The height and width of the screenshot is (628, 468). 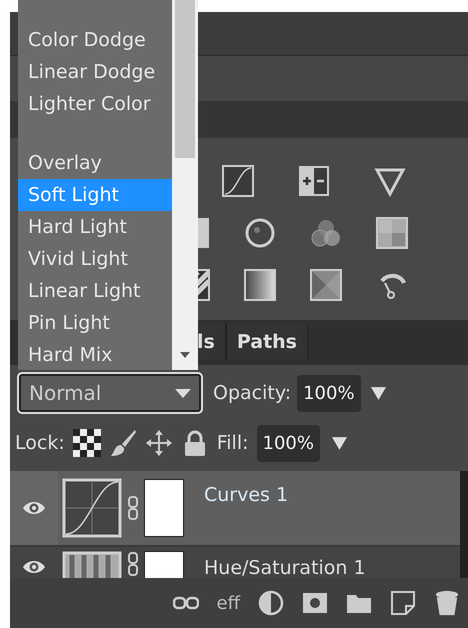 I want to click on menu-item: Soft Light, so click(x=95, y=195).